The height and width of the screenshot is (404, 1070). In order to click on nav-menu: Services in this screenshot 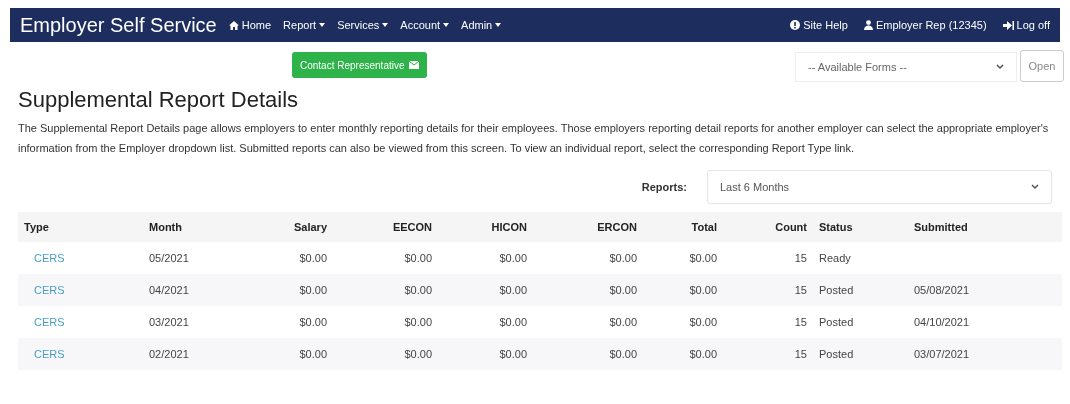, I will do `click(363, 25)`.